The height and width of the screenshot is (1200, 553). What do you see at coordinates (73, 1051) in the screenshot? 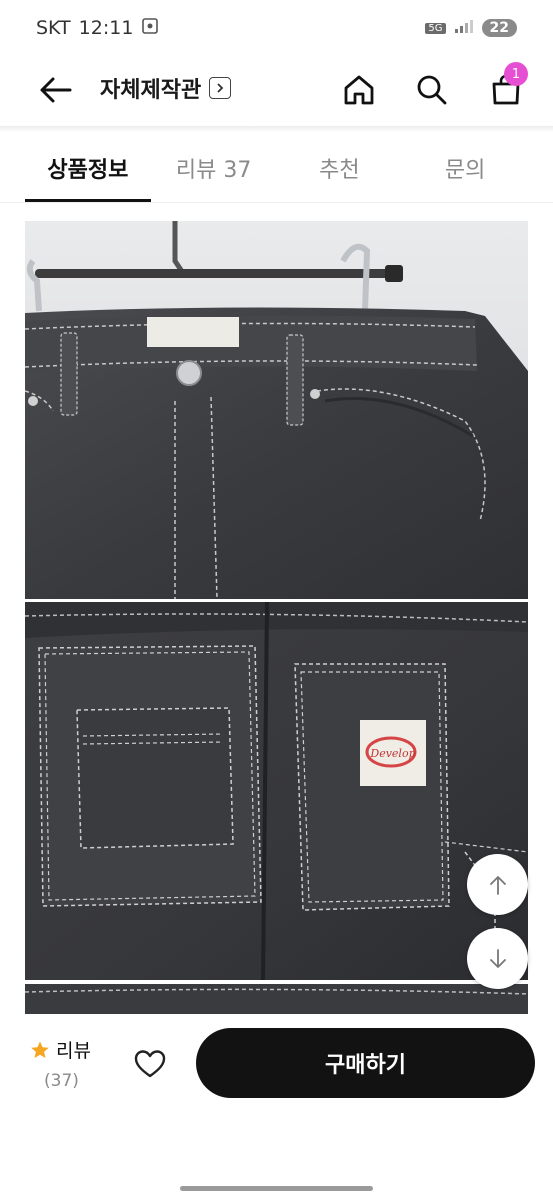
I see `review-label: 리뷰` at bounding box center [73, 1051].